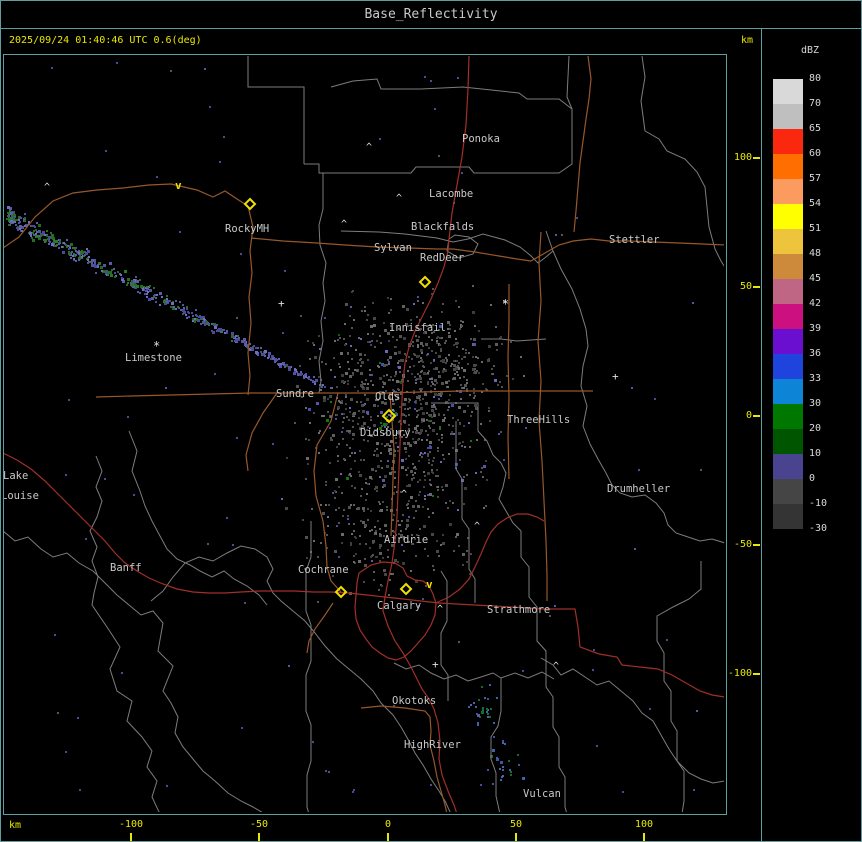 The image size is (862, 842). I want to click on boundary-line, so click(276, 110).